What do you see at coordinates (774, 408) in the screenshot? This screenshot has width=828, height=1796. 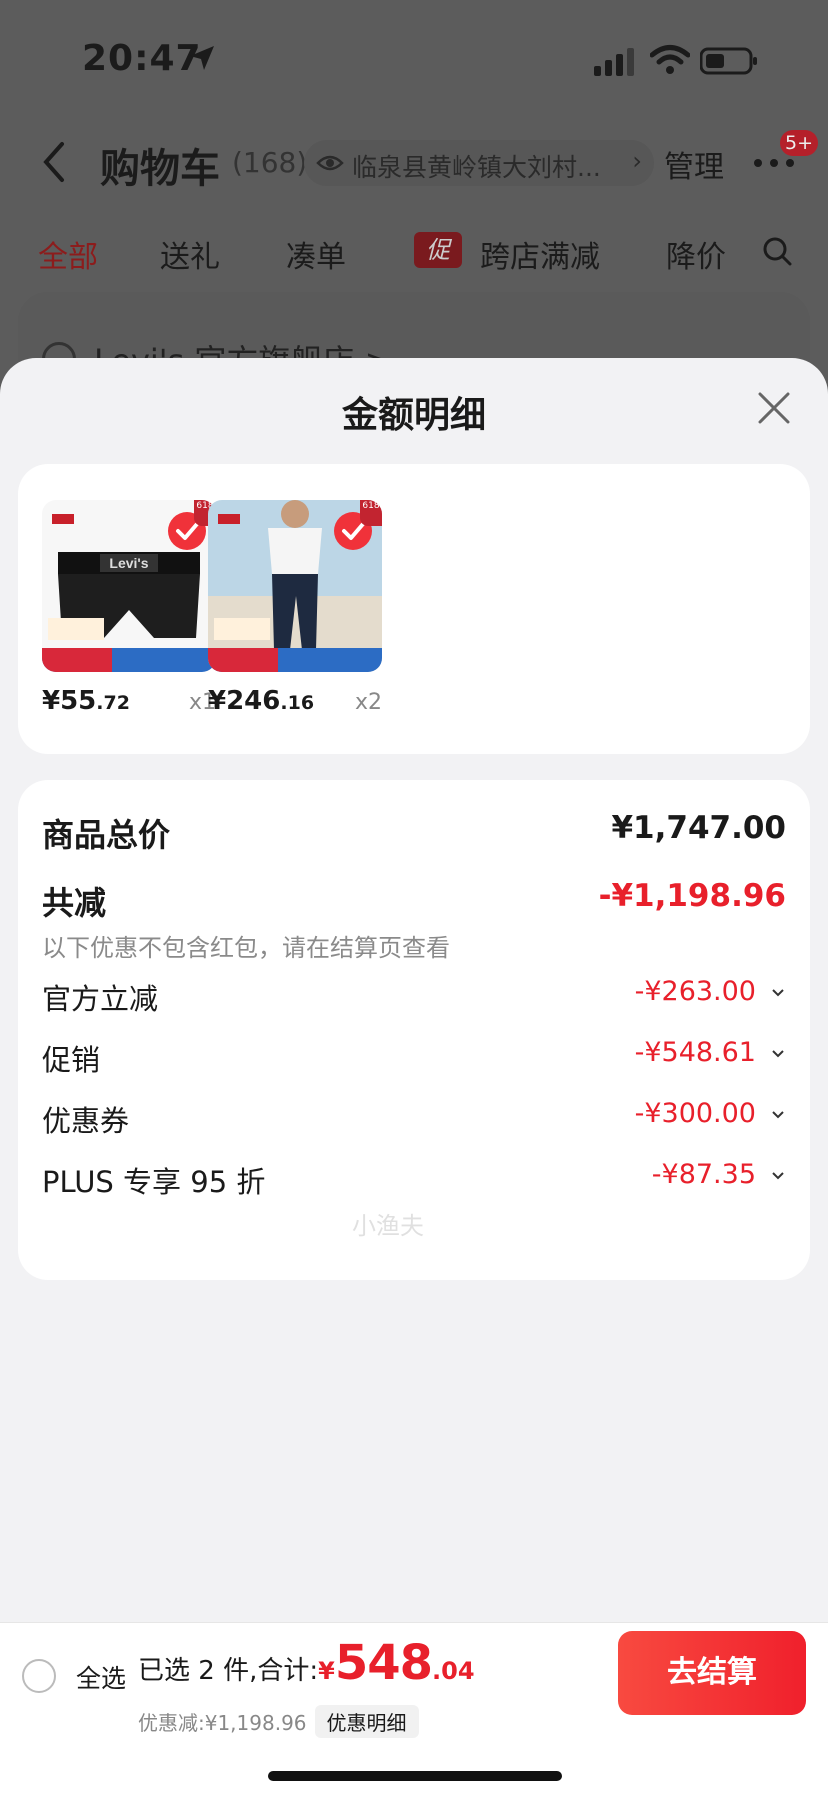 I see `close-icon` at bounding box center [774, 408].